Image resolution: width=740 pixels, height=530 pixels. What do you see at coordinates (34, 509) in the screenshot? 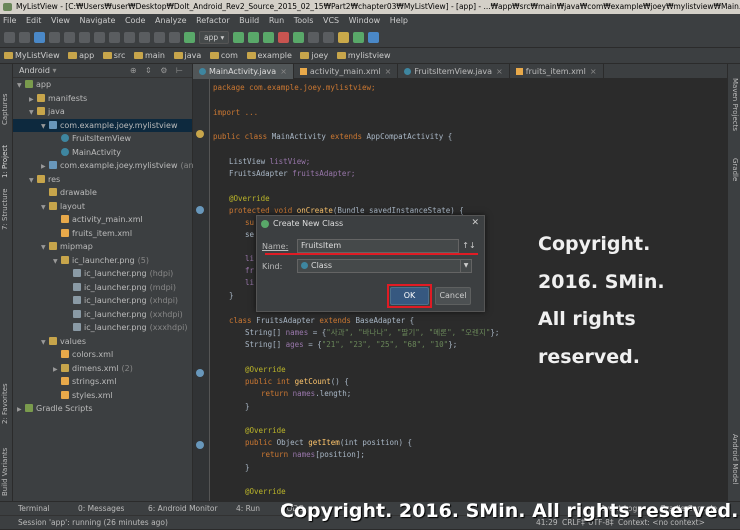
I see `terminal-tab: Terminal` at bounding box center [34, 509].